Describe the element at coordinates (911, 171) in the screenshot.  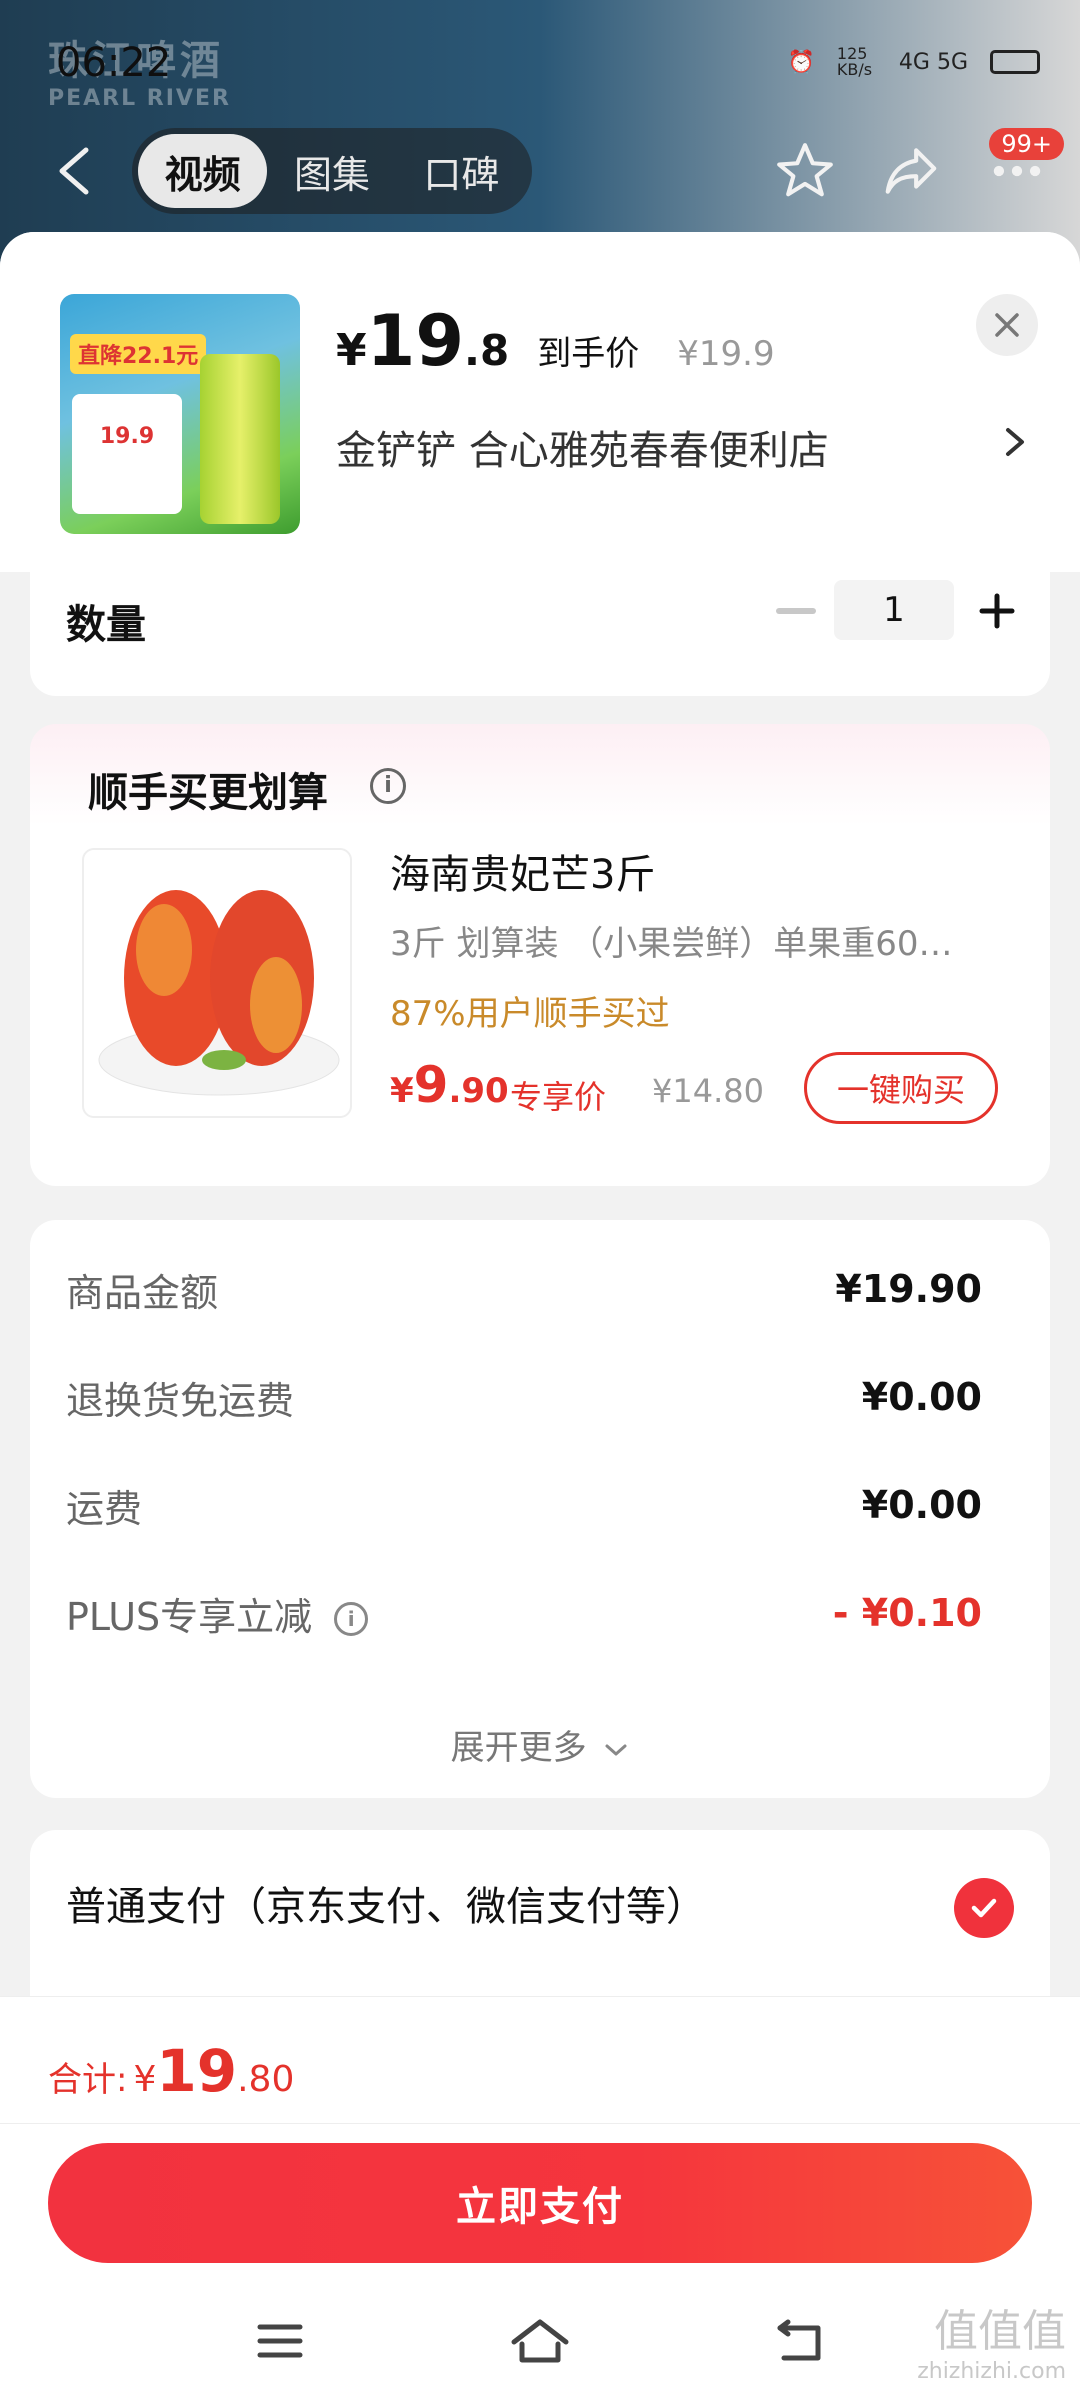
I see `share-icon` at that location.